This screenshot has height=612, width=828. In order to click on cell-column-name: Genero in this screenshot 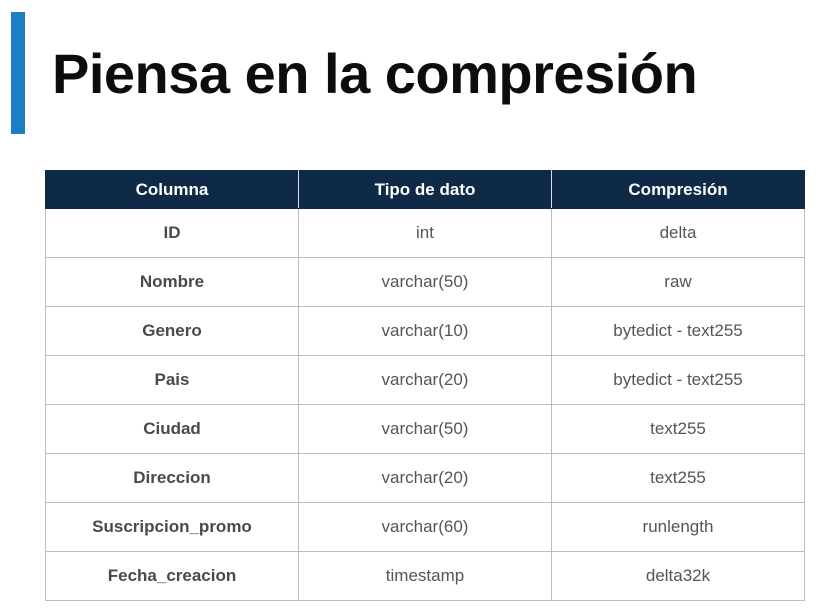, I will do `click(172, 331)`.